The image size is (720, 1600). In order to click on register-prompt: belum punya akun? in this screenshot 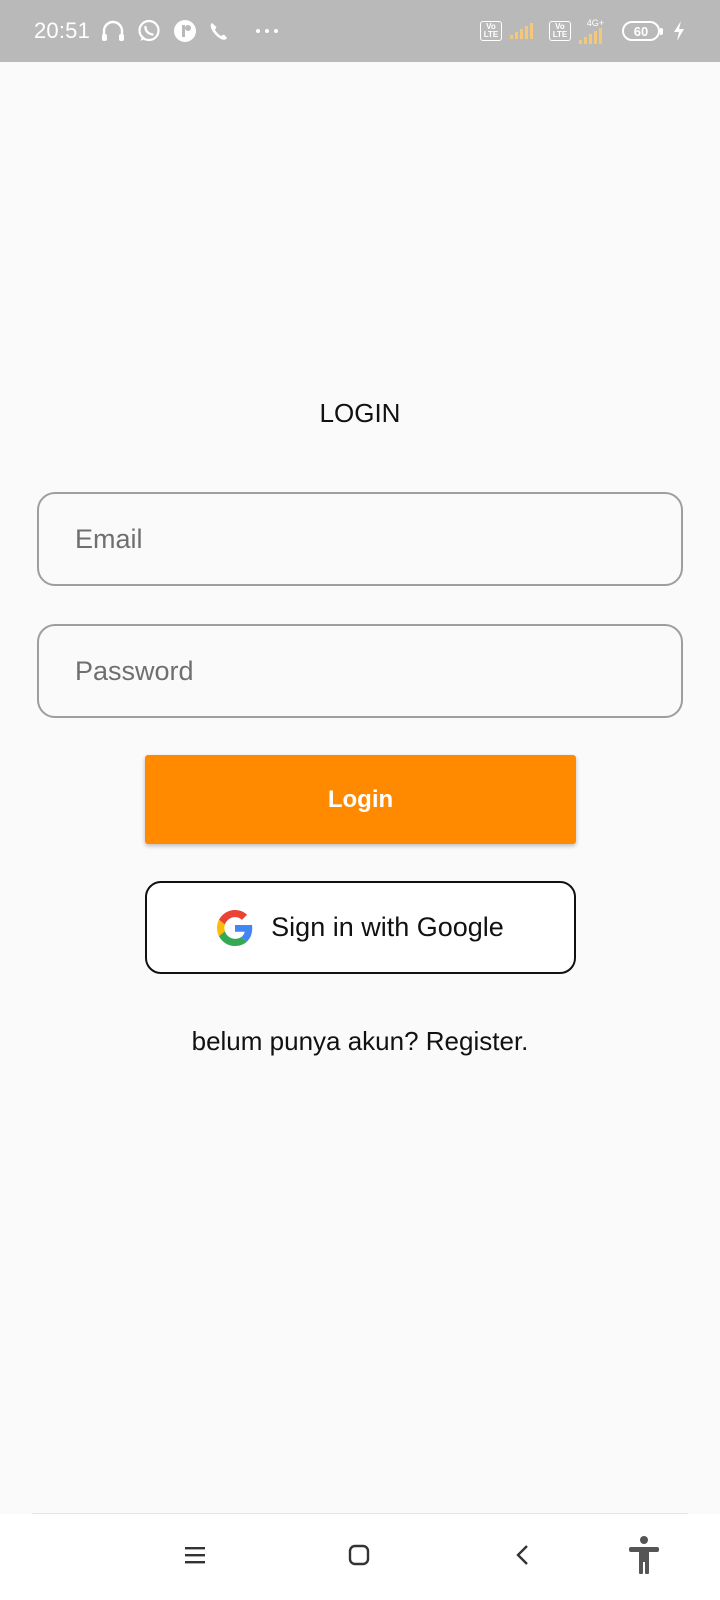, I will do `click(308, 1041)`.